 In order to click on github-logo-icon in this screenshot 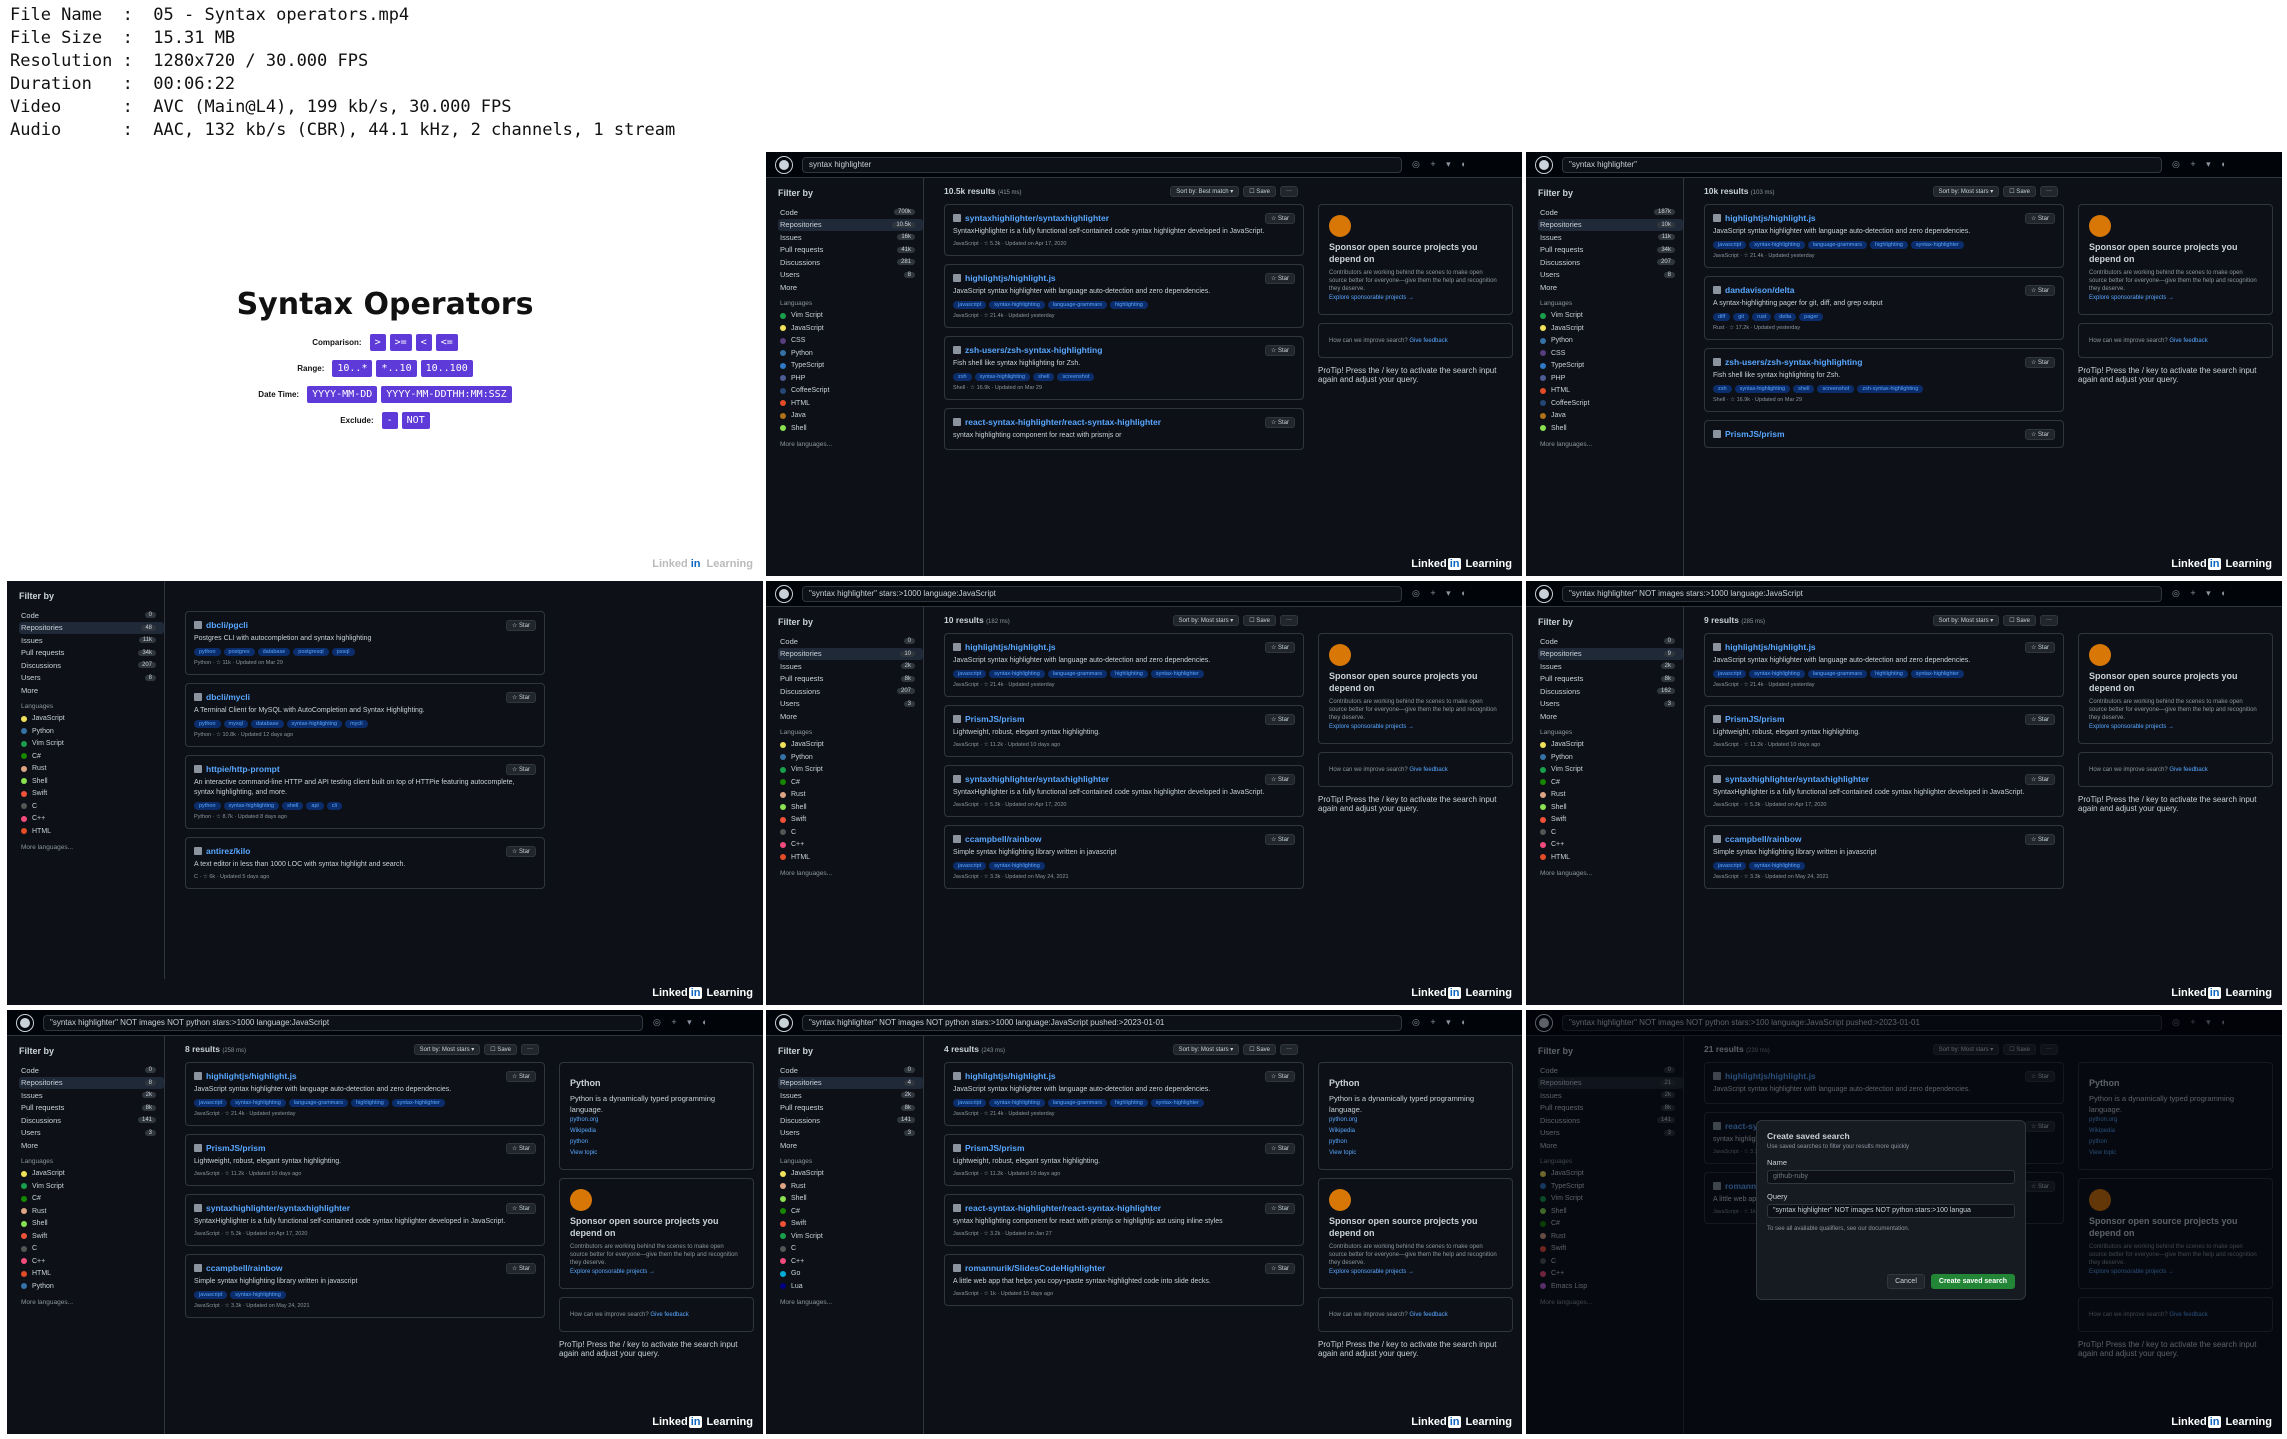, I will do `click(1544, 164)`.